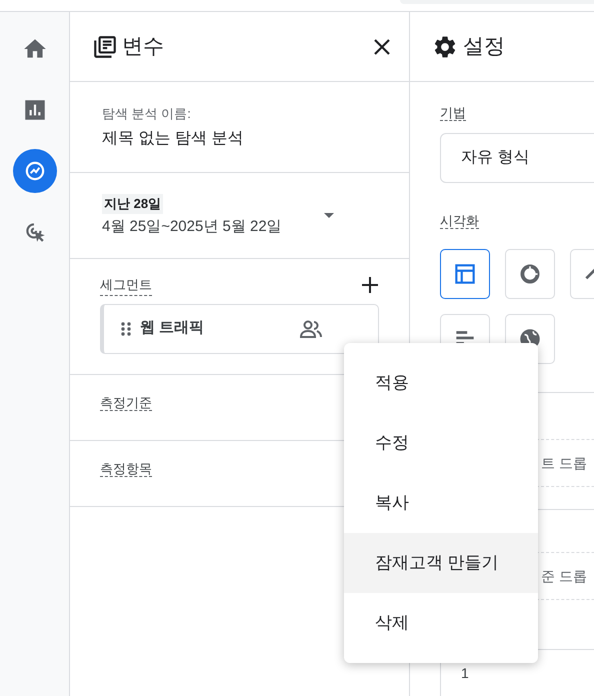 This screenshot has height=696, width=594. I want to click on explore-icon, so click(34, 171).